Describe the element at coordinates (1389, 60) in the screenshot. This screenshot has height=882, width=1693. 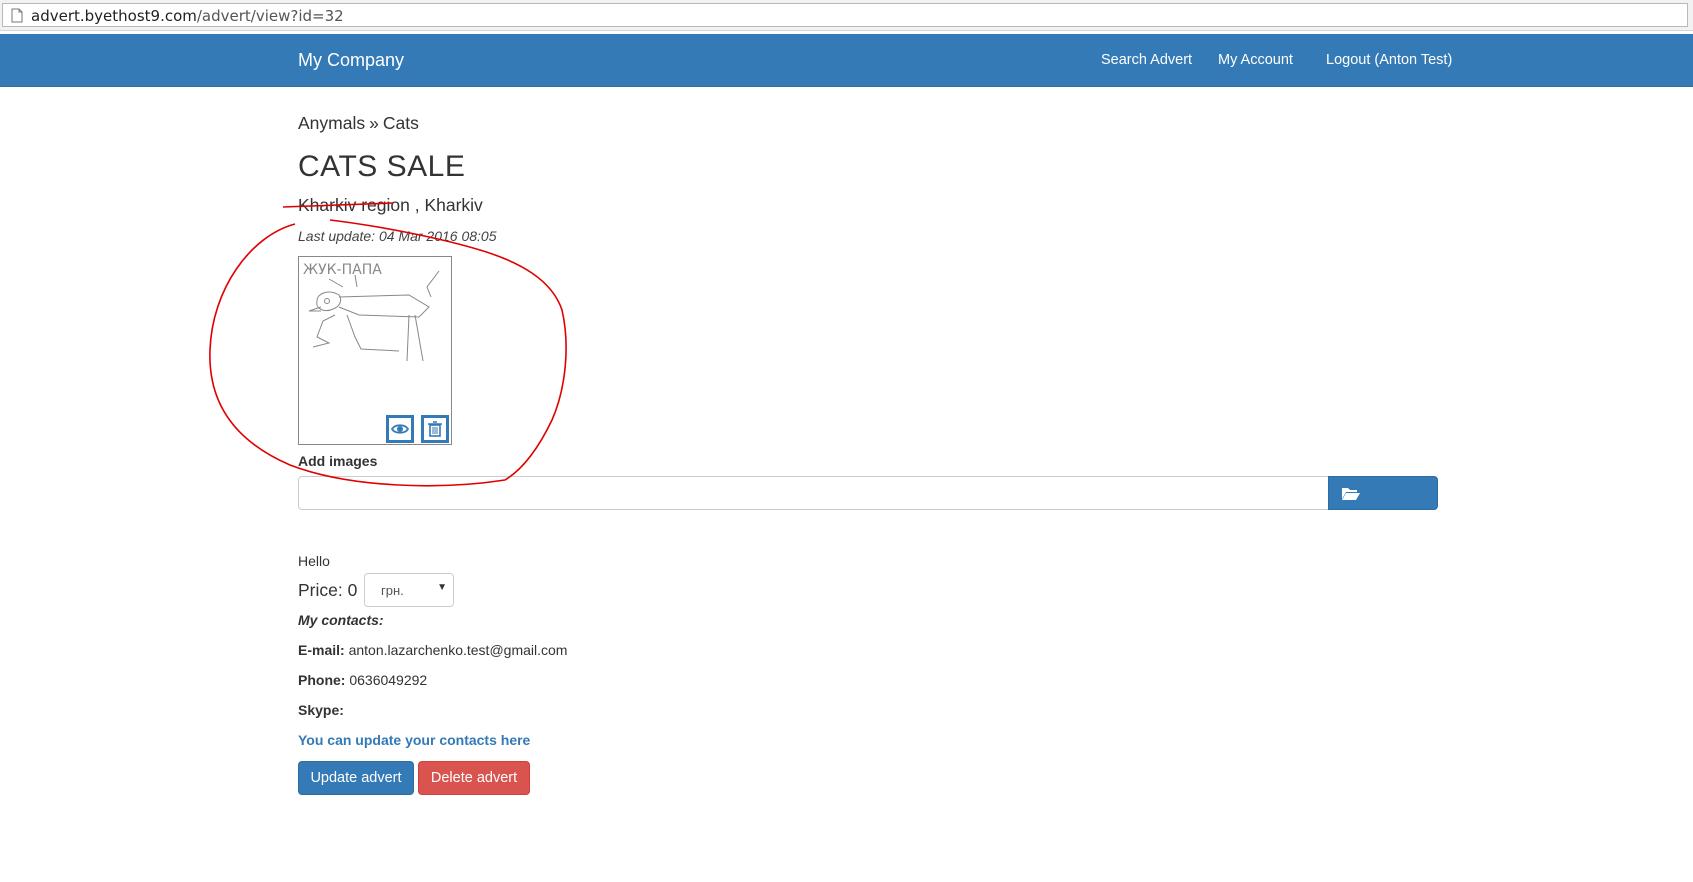
I see `nav-logout: Logout (Anton Test)` at that location.